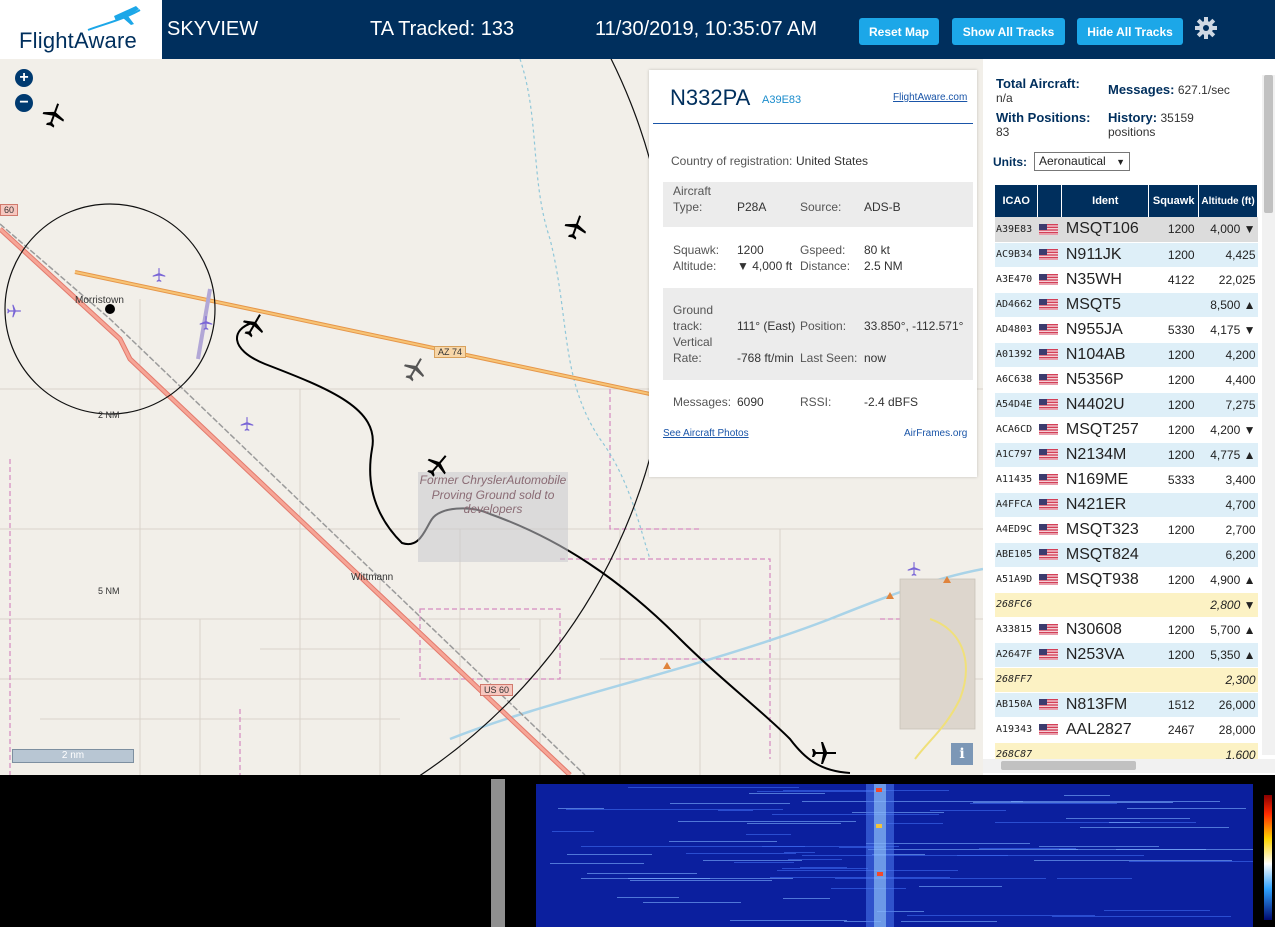 The image size is (1275, 927). What do you see at coordinates (1130, 31) in the screenshot?
I see `hide-all-tracks-button: Hide All Tracks` at bounding box center [1130, 31].